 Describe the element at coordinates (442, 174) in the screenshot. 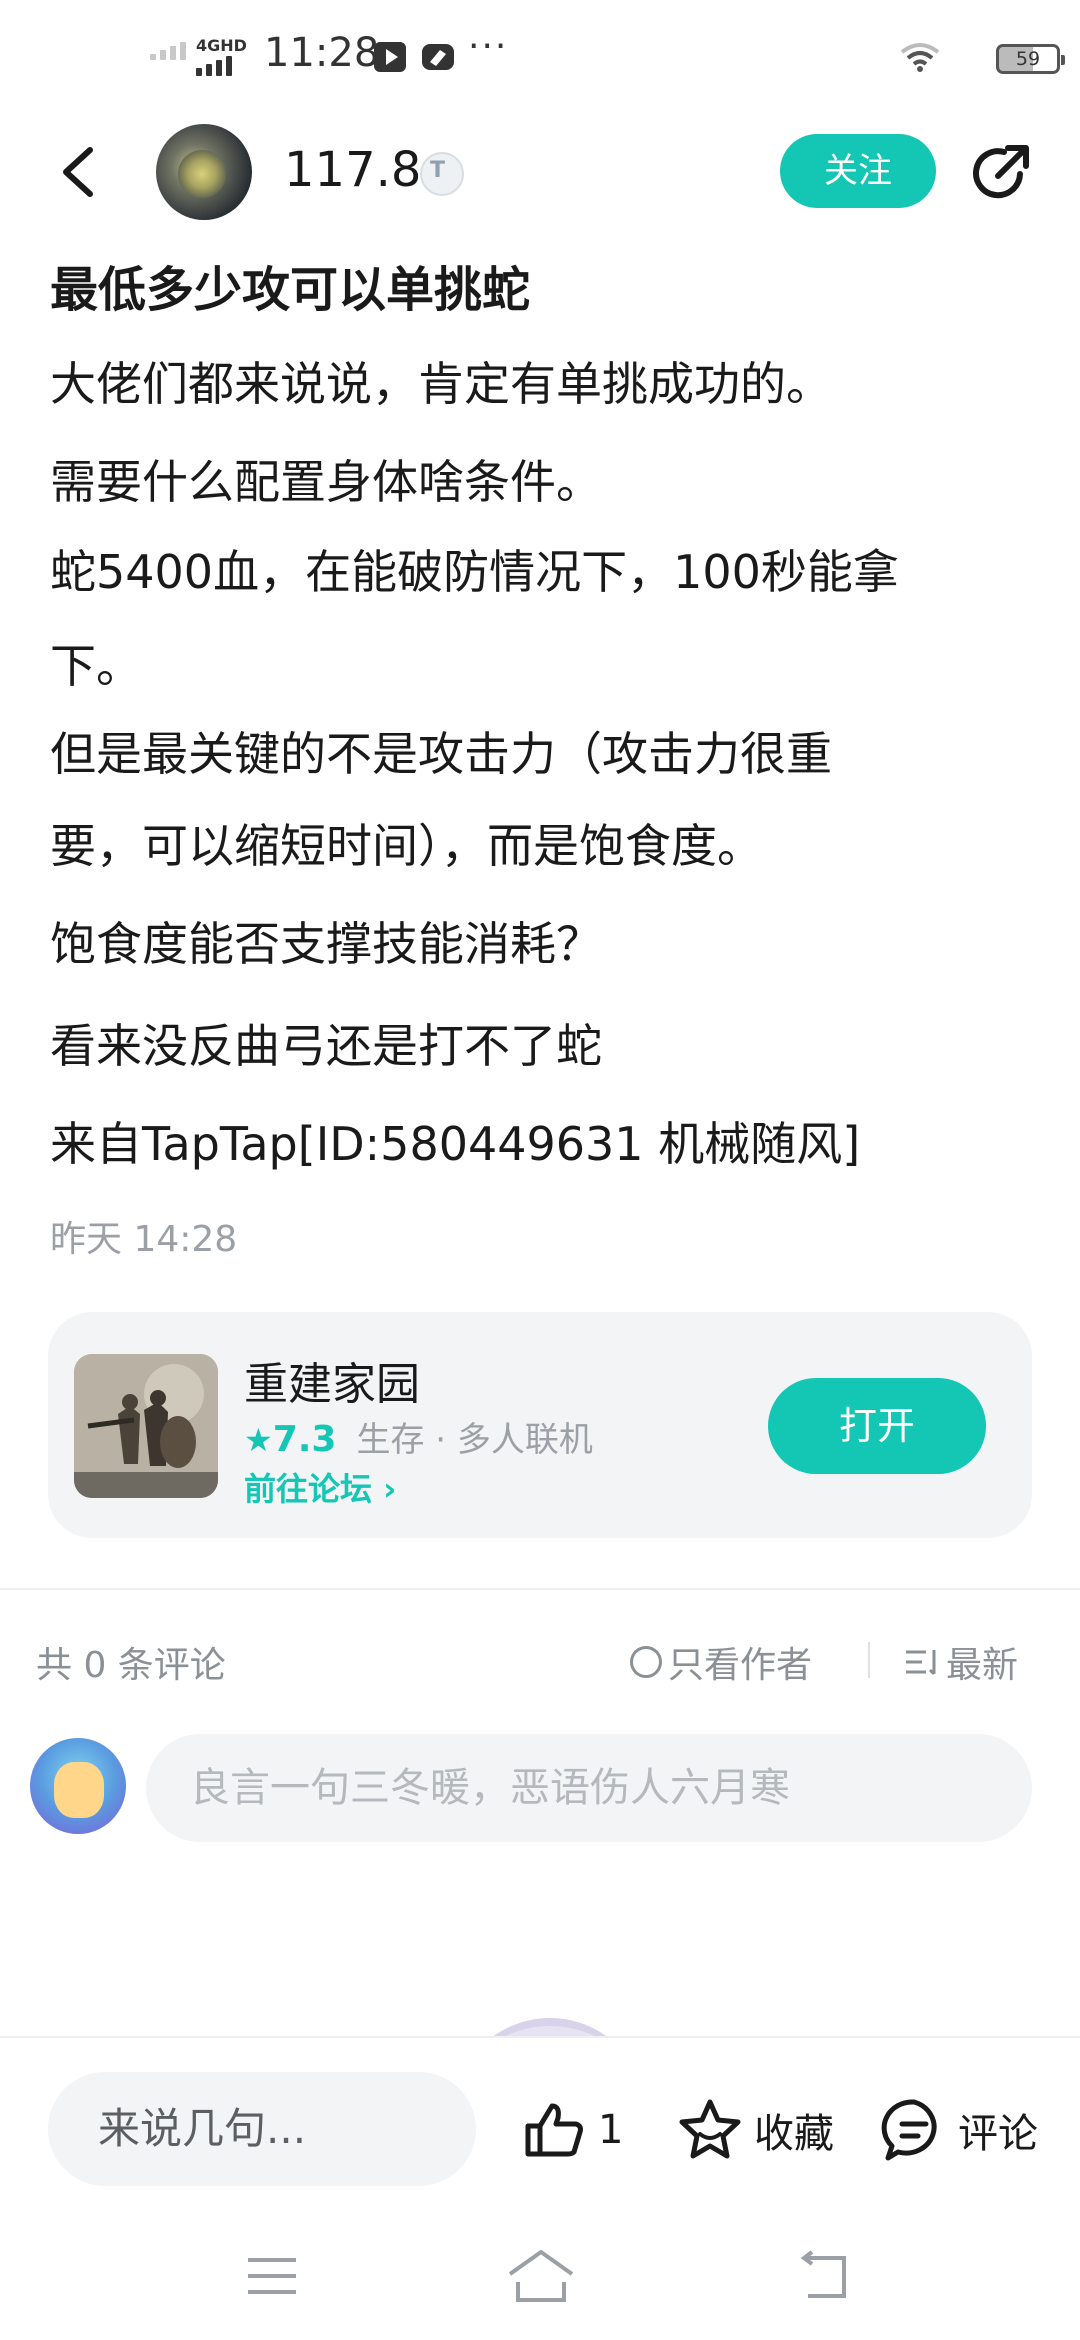

I see `verified-badge-icon` at that location.